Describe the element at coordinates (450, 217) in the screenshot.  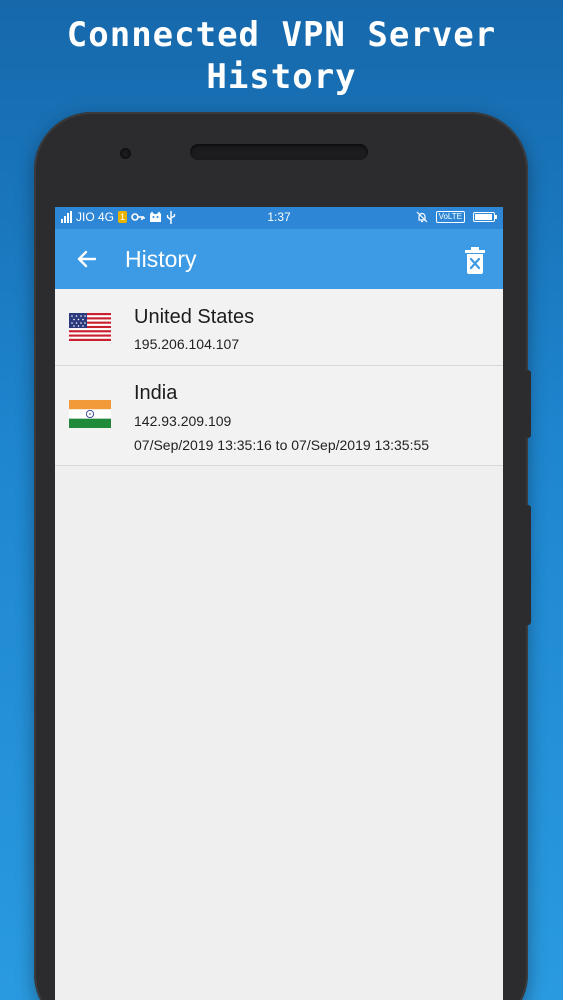
I see `volte-badge: VoLTE` at that location.